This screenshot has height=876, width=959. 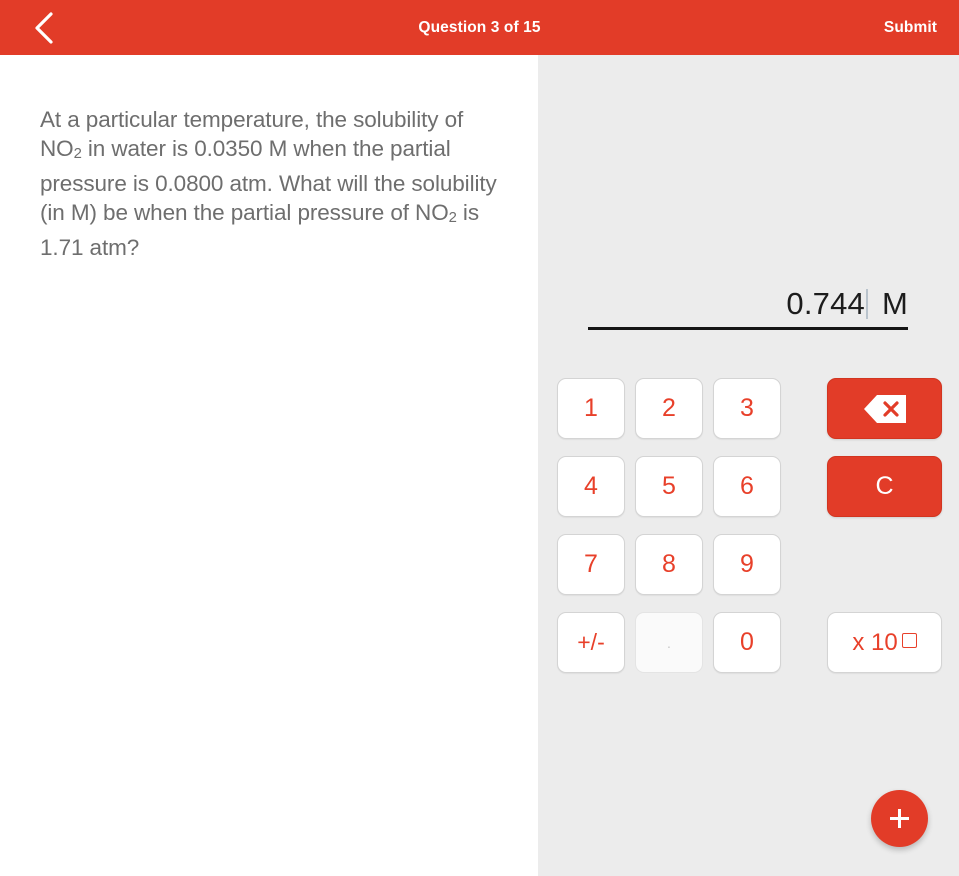 What do you see at coordinates (591, 642) in the screenshot?
I see `key-sign: +/-` at bounding box center [591, 642].